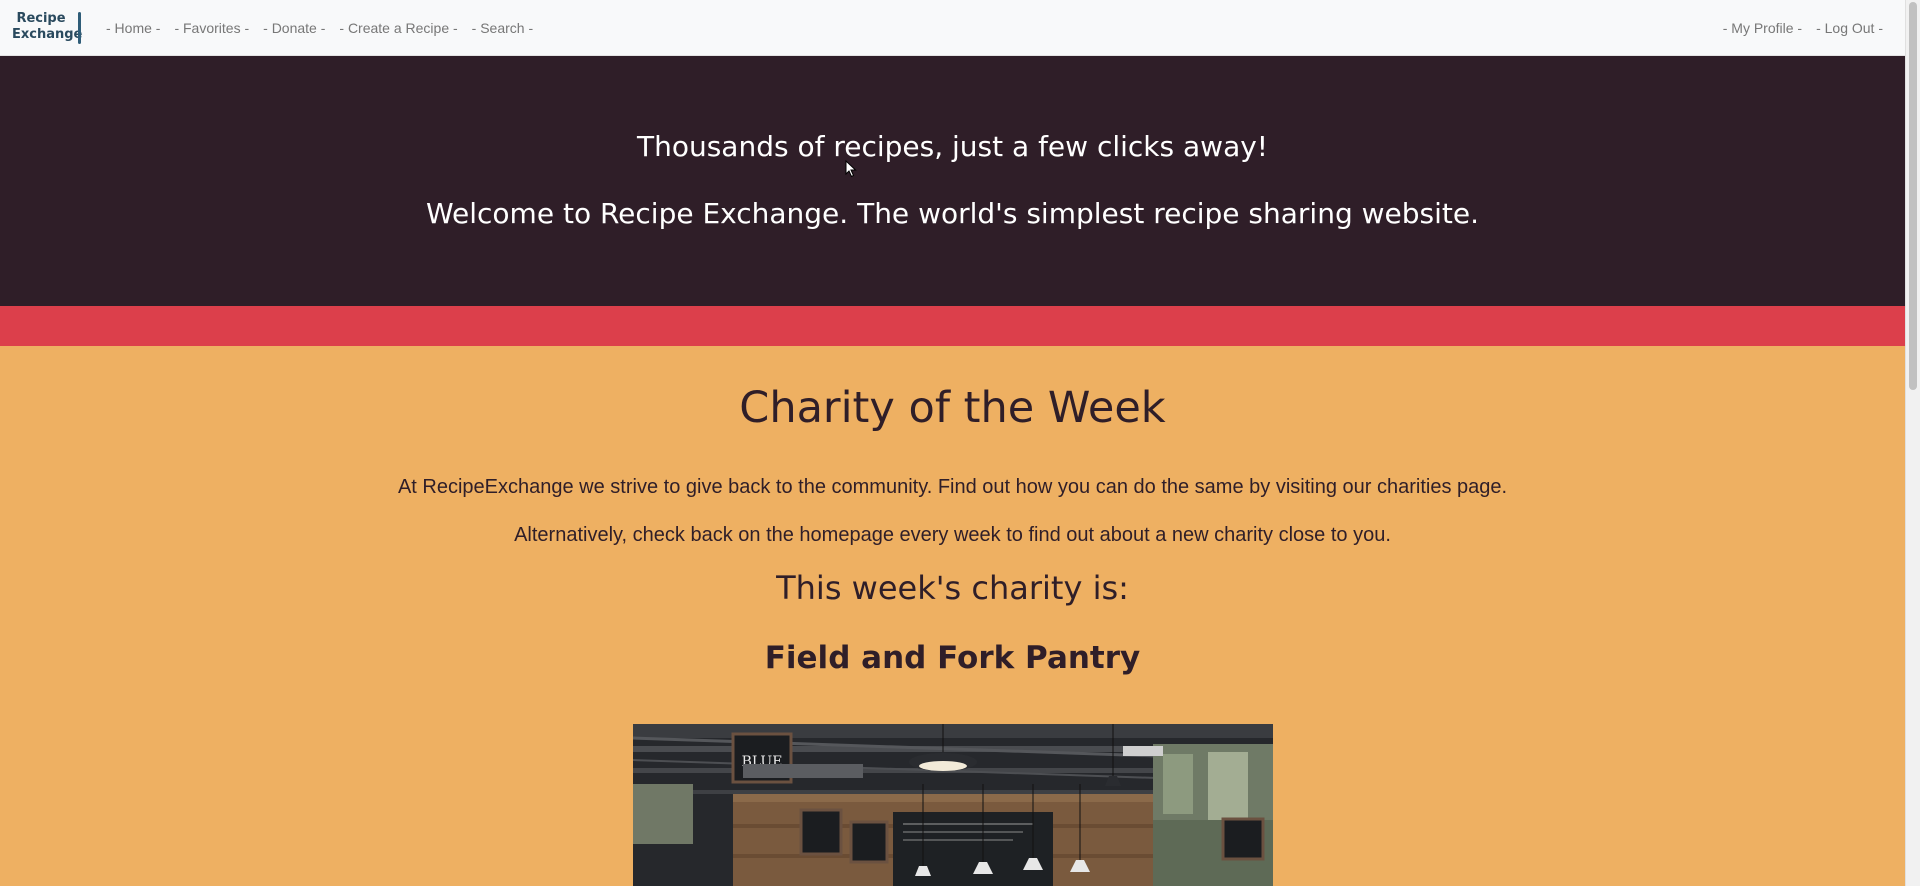 This screenshot has height=886, width=1920. Describe the element at coordinates (952, 588) in the screenshot. I see `charity-subheading: This week's charity is:` at that location.